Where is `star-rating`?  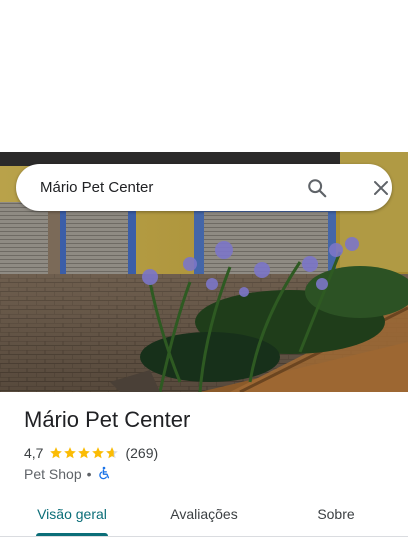
star-rating is located at coordinates (84, 453).